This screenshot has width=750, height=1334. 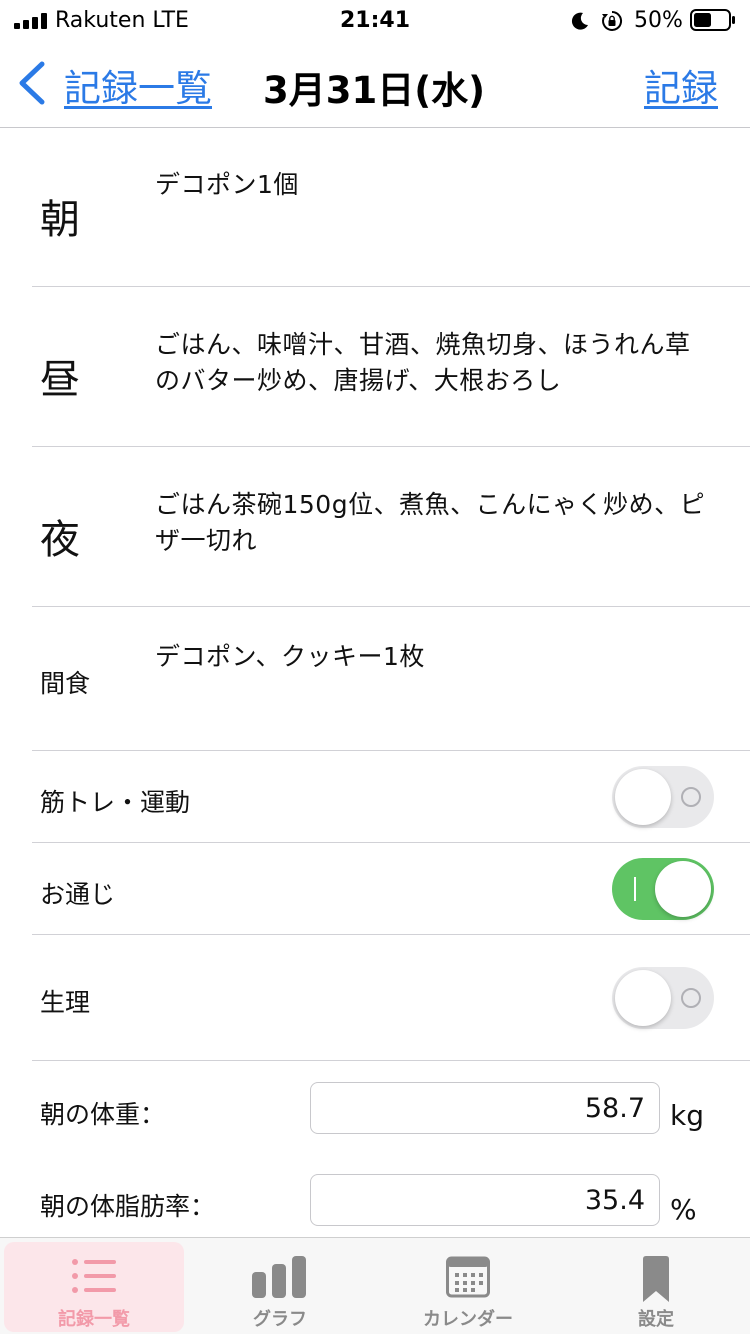 What do you see at coordinates (687, 1115) in the screenshot?
I see `unit-label: kg` at bounding box center [687, 1115].